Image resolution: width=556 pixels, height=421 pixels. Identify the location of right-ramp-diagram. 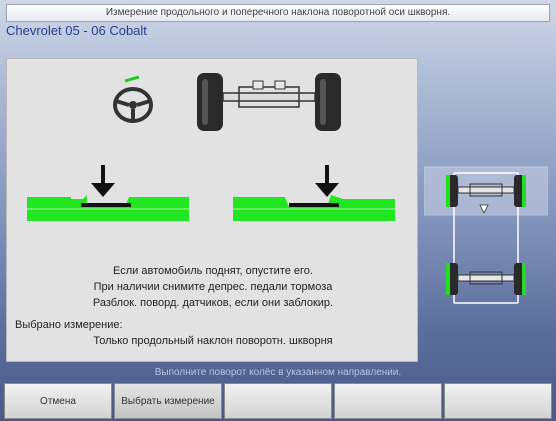
(314, 193).